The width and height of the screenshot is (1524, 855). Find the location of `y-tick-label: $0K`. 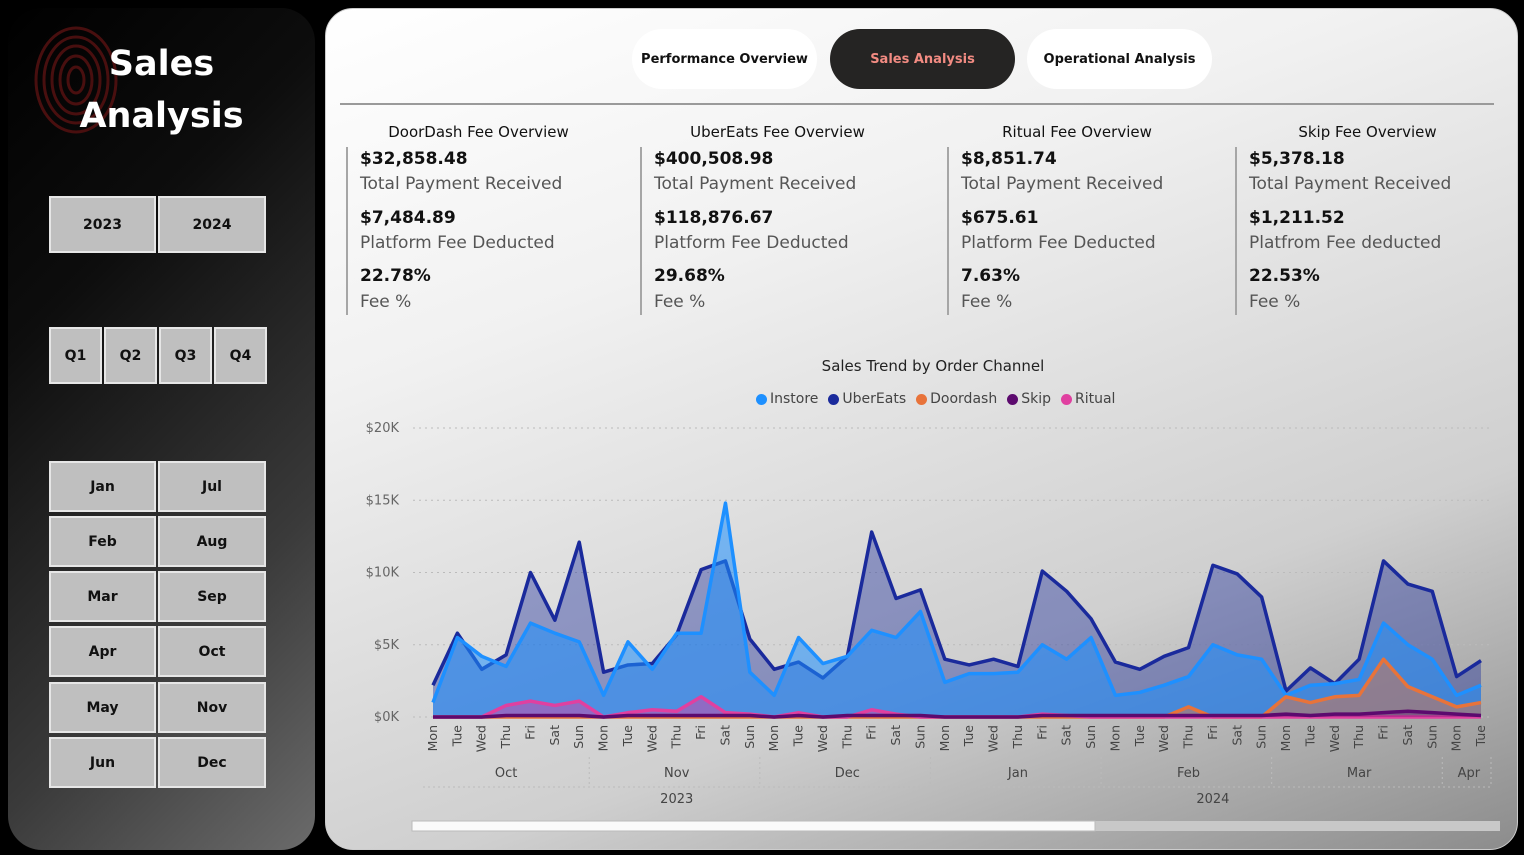

y-tick-label: $0K is located at coordinates (387, 717).